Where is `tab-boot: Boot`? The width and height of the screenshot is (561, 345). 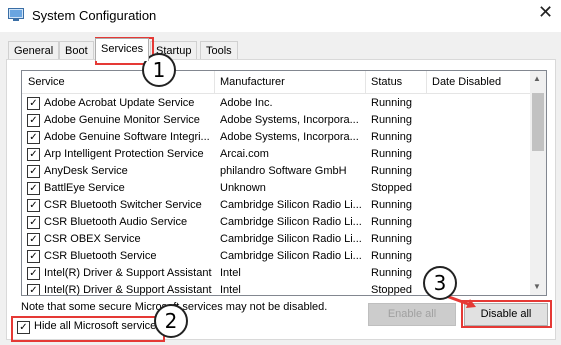
tab-boot: Boot is located at coordinates (76, 50).